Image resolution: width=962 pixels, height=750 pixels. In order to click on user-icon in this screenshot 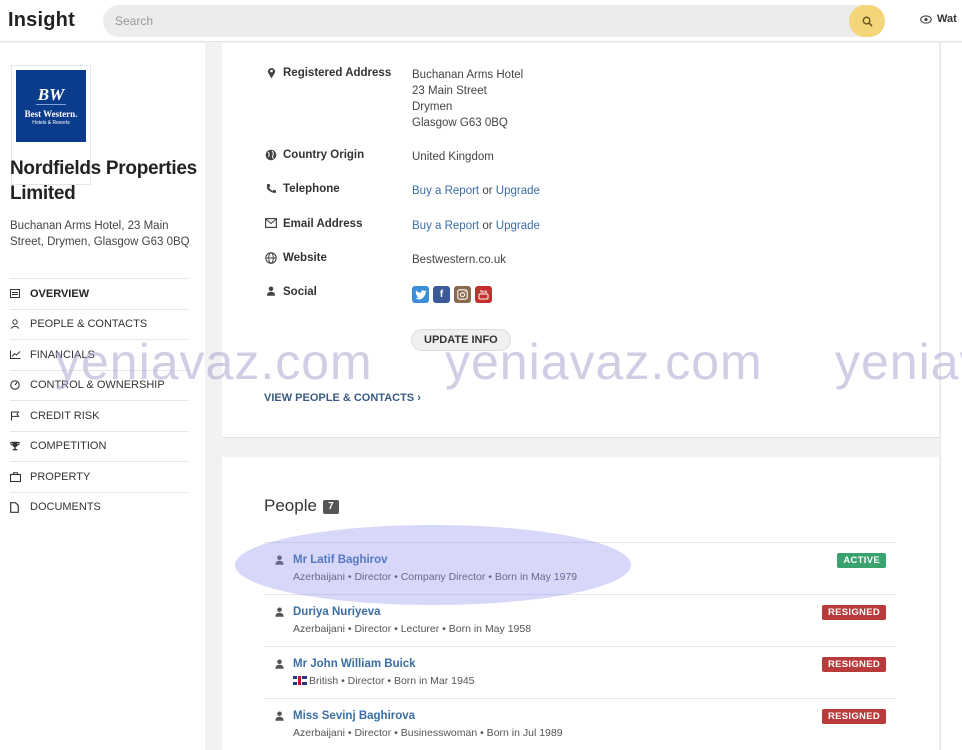, I will do `click(271, 292)`.